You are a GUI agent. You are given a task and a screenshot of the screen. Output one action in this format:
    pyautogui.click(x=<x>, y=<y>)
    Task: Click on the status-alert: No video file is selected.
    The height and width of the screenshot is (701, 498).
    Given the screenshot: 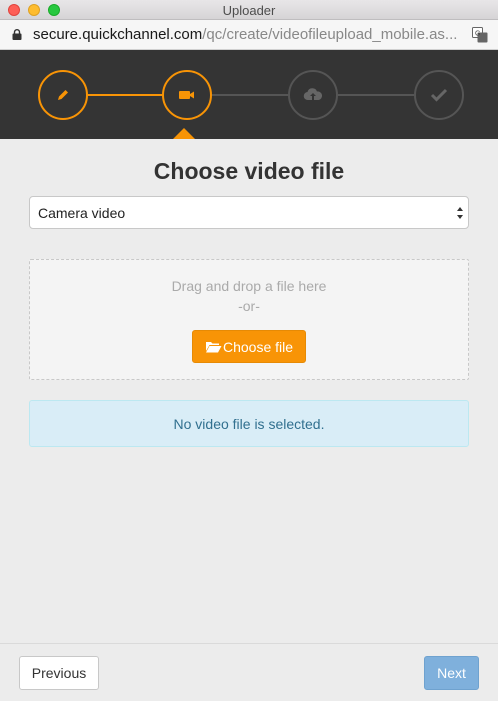 What is the action you would take?
    pyautogui.click(x=249, y=423)
    